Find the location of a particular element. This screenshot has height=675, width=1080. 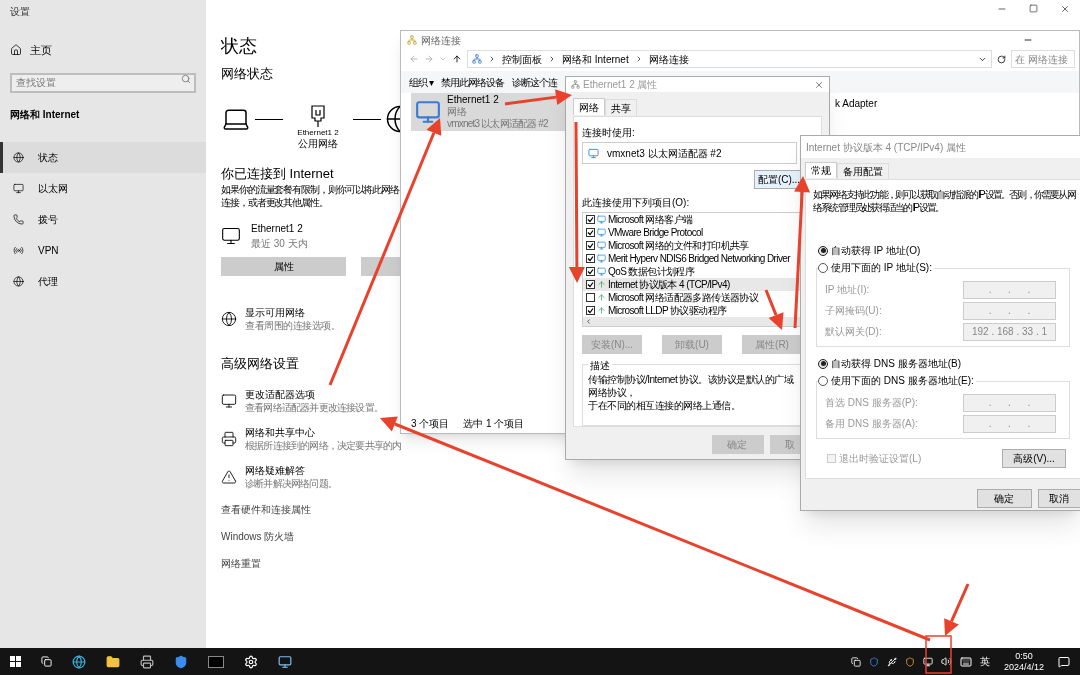

link: 网络和共享中心 is located at coordinates (280, 432).